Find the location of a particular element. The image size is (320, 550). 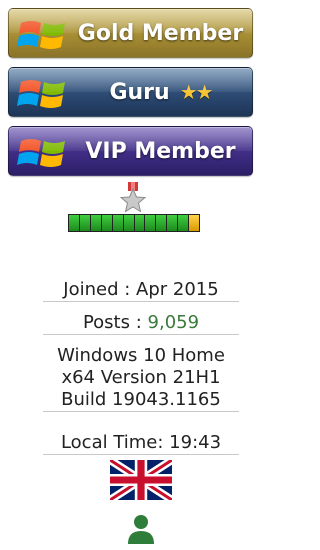

medal-star-icon is located at coordinates (133, 197).